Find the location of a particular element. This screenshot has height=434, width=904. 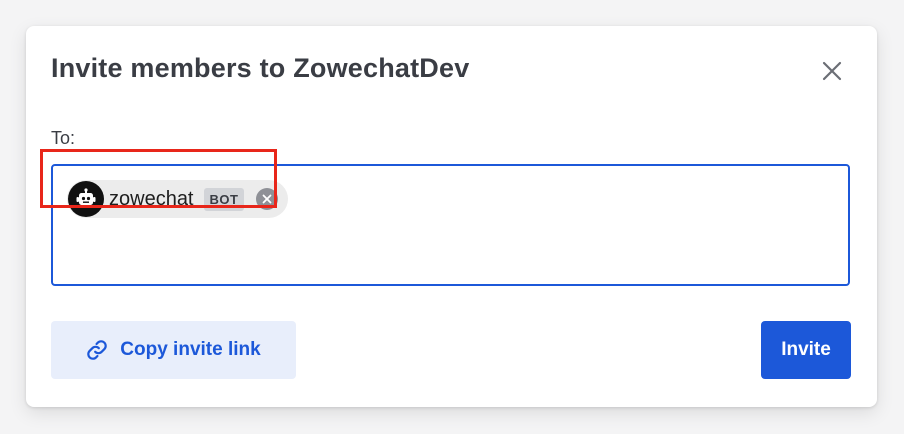

link-icon is located at coordinates (97, 350).